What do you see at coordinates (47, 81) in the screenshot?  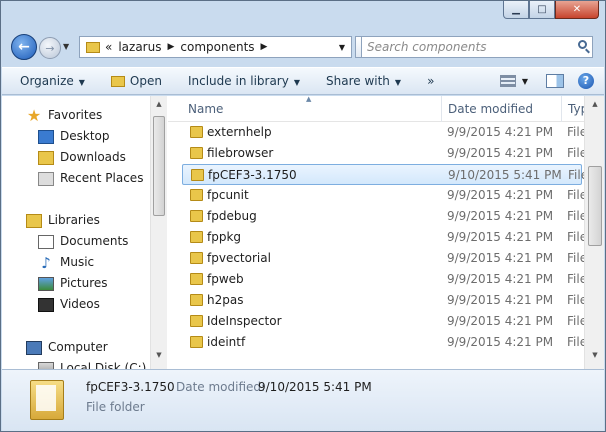 I see `organize-label: Organize` at bounding box center [47, 81].